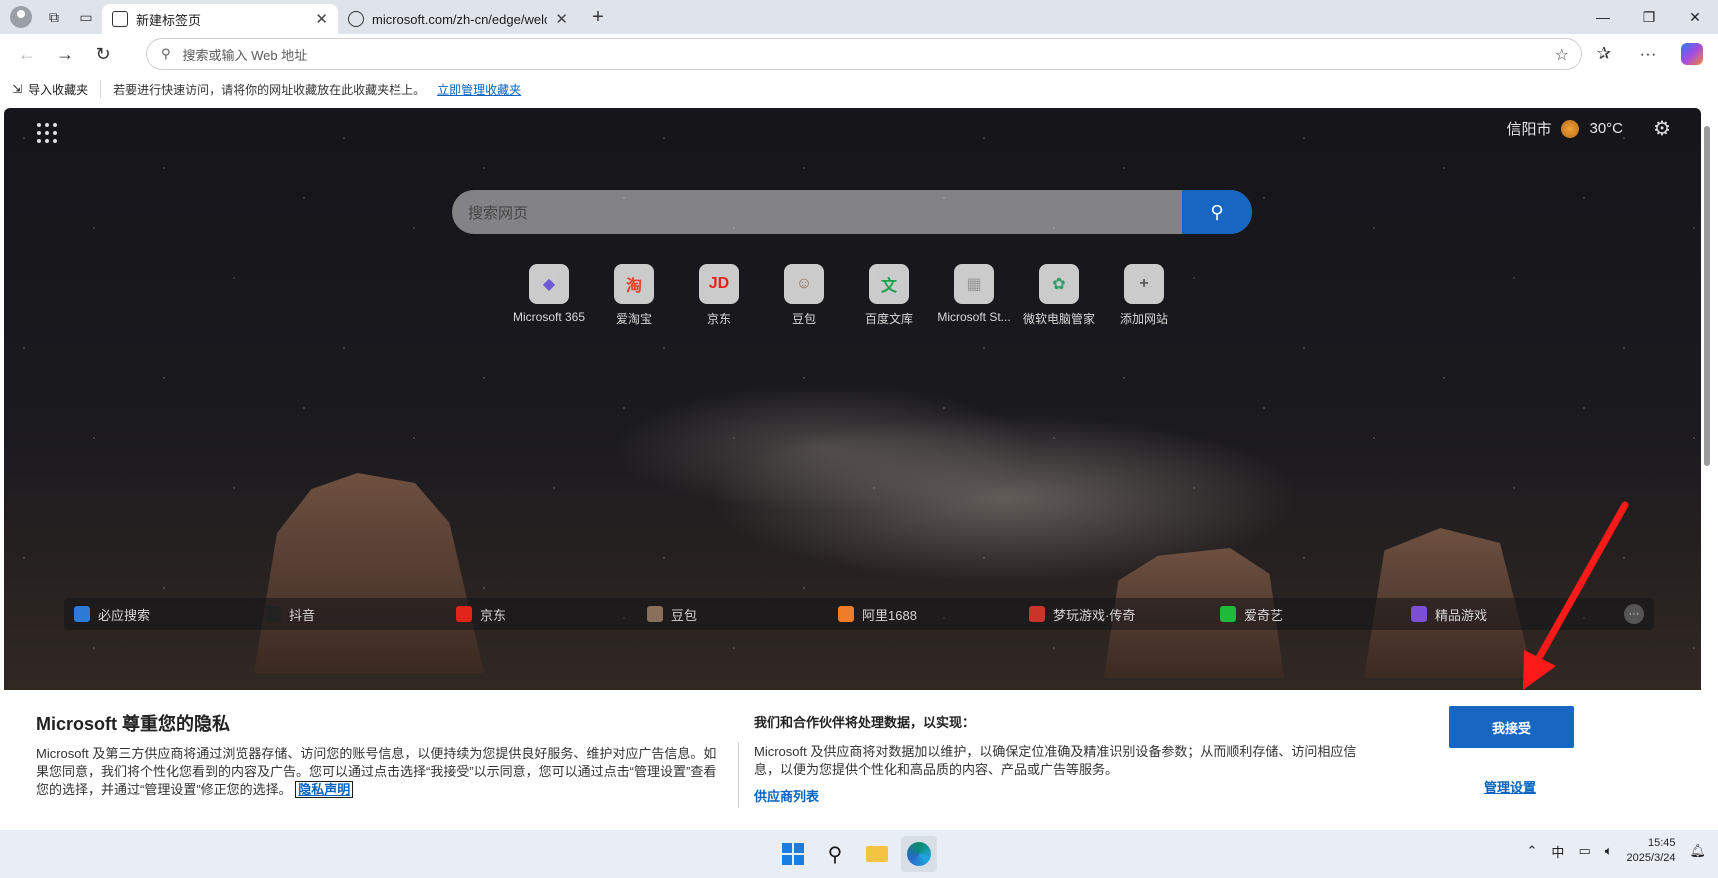 This screenshot has width=1718, height=878. I want to click on new-tab-button: +, so click(598, 17).